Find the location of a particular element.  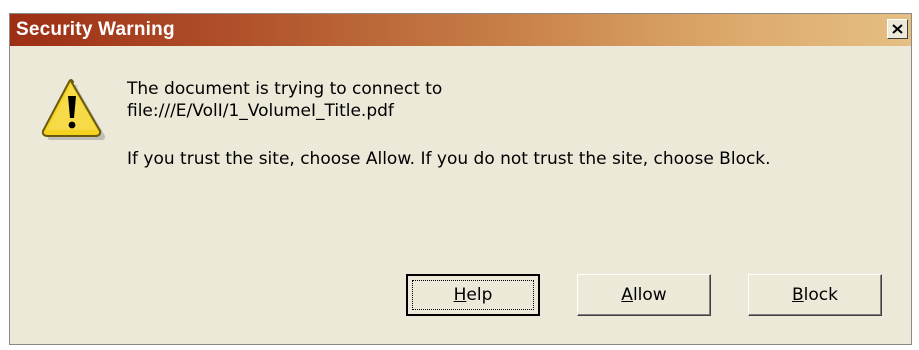

close-icon is located at coordinates (897, 29).